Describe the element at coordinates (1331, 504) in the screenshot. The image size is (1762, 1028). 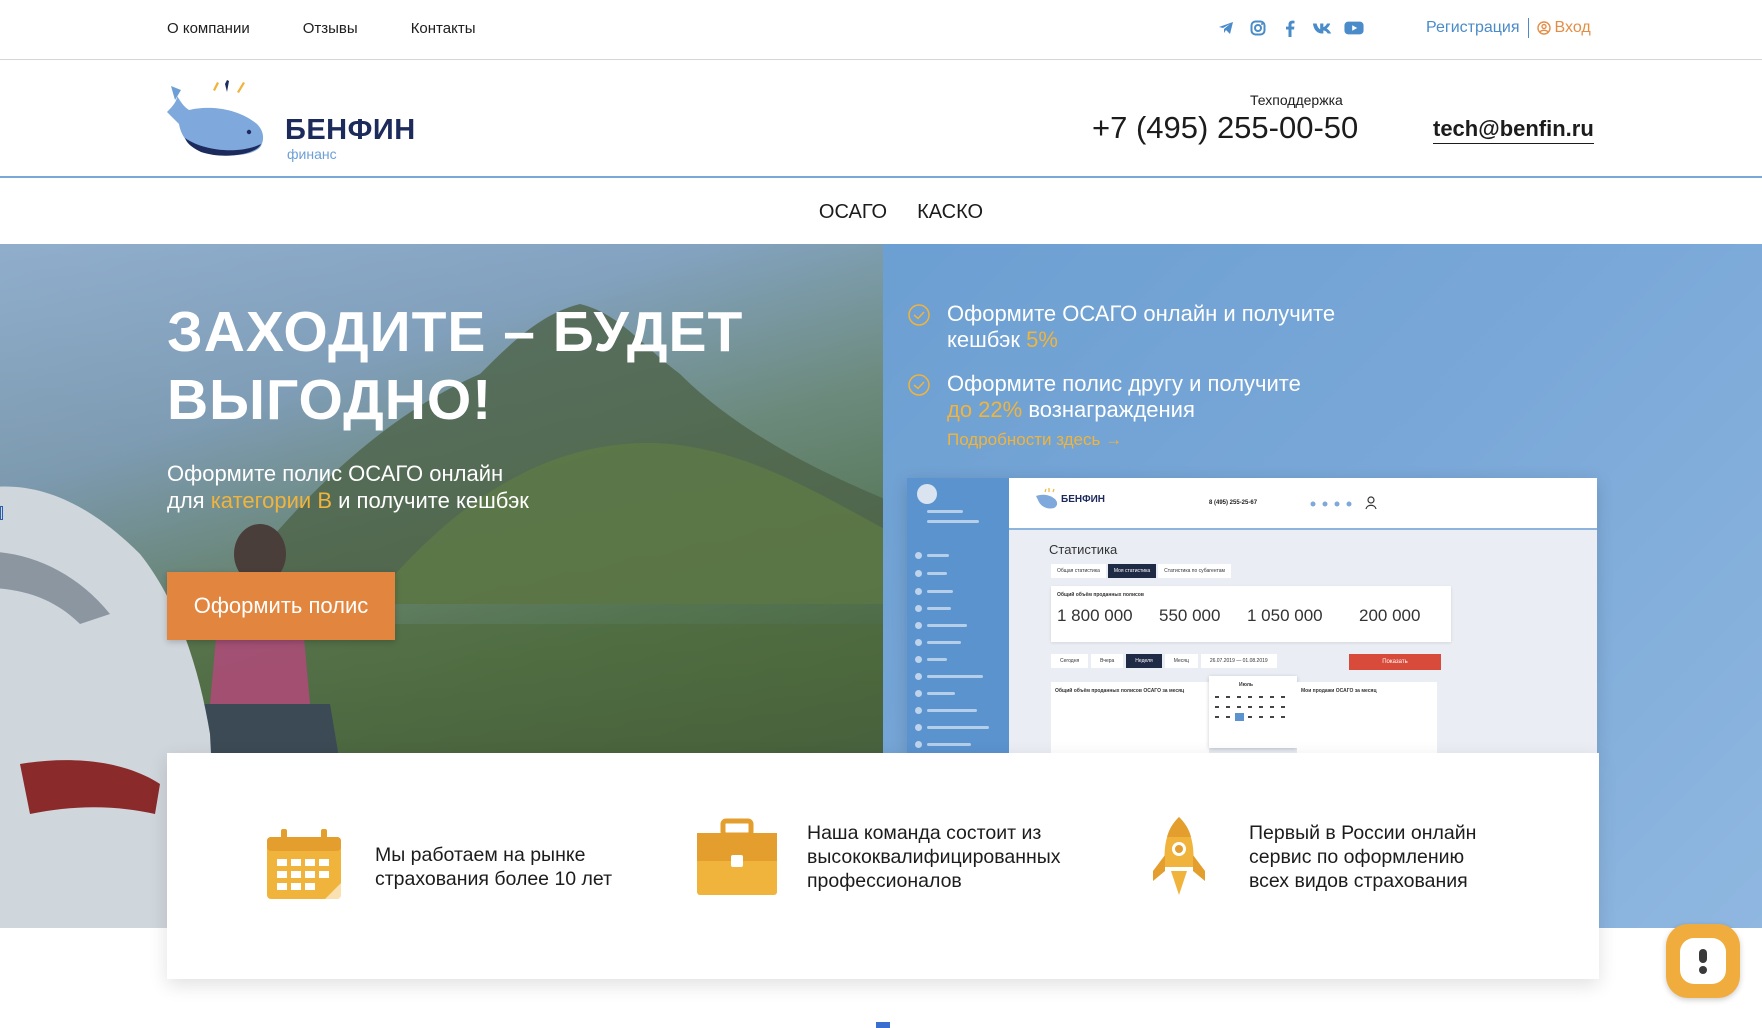
I see `mock-socials-icon` at that location.